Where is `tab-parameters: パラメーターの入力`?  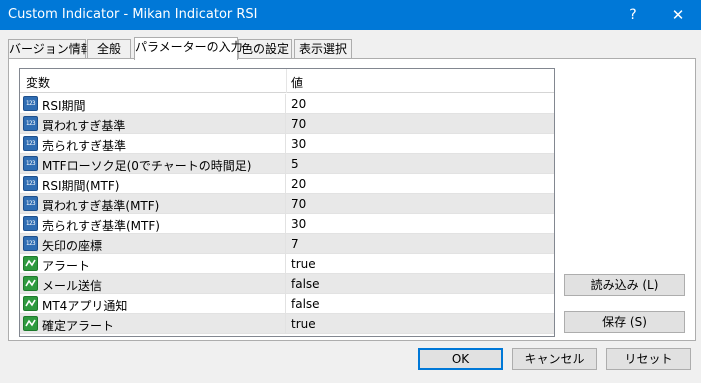
tab-parameters: パラメーターの入力 is located at coordinates (188, 48).